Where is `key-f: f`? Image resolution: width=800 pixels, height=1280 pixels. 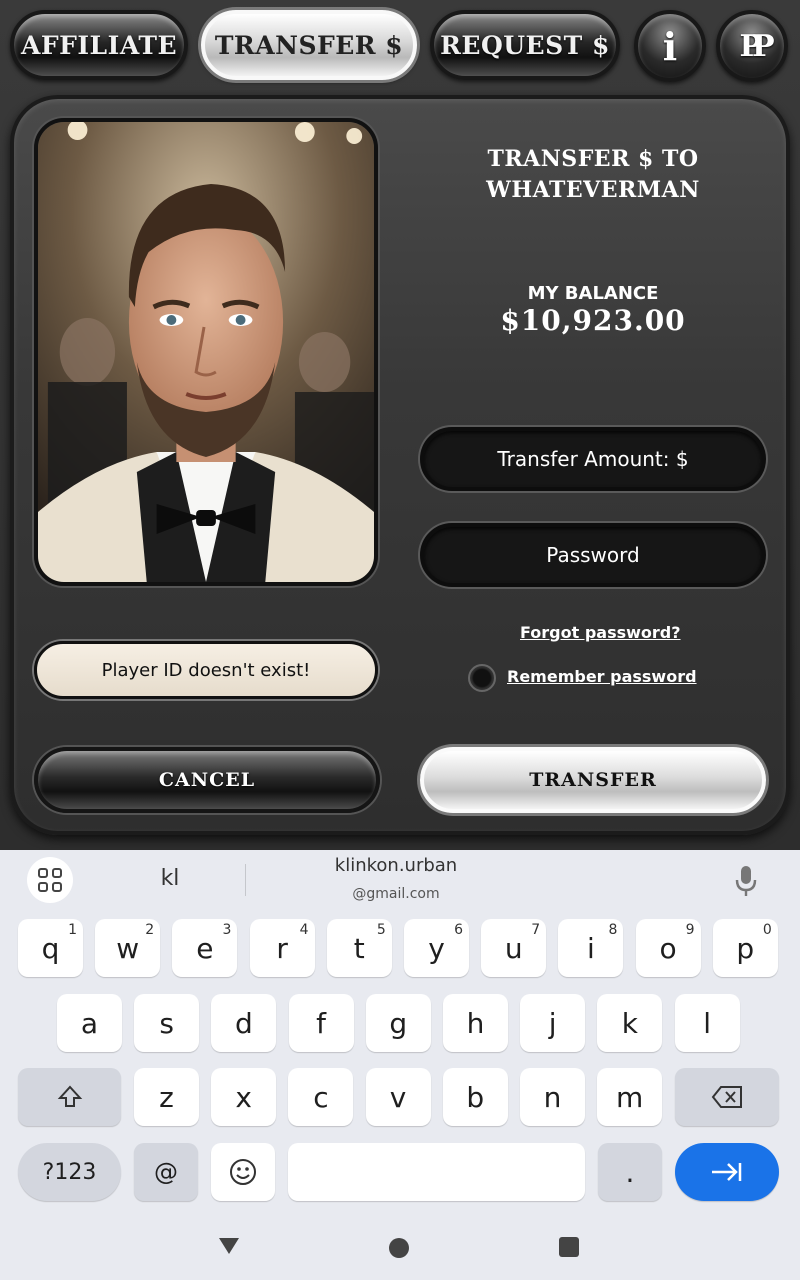
key-f: f is located at coordinates (321, 1023).